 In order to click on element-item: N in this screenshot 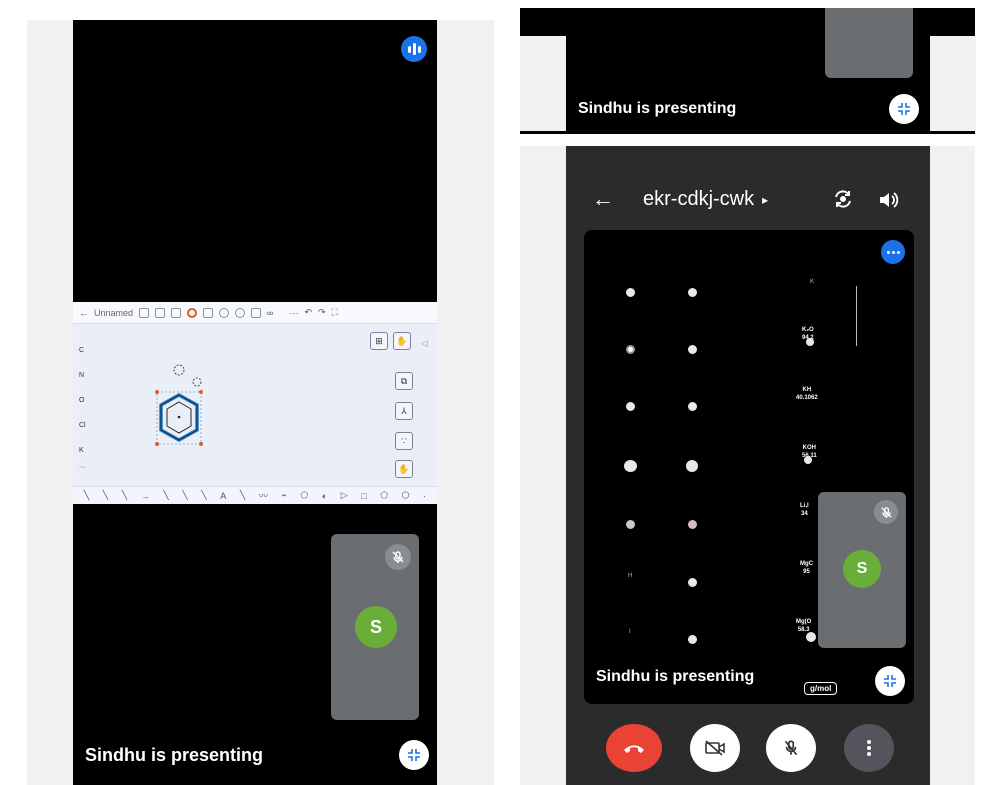, I will do `click(86, 375)`.